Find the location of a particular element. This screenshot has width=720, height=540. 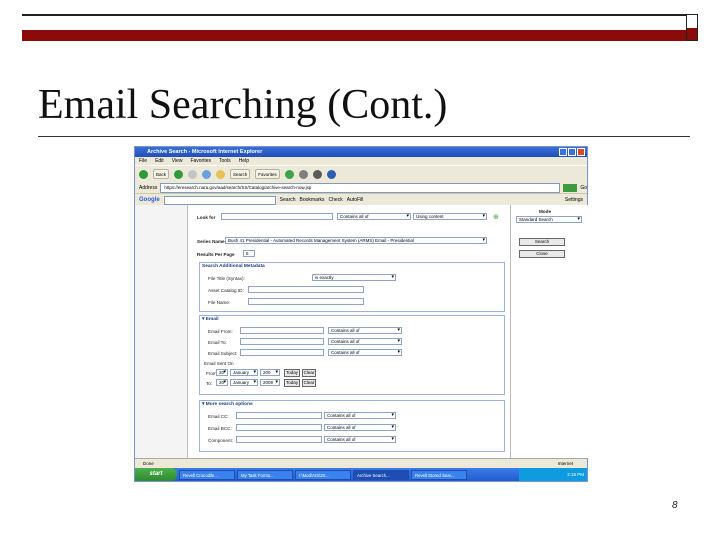

email-cc-label: Email CC: is located at coordinates (218, 416).